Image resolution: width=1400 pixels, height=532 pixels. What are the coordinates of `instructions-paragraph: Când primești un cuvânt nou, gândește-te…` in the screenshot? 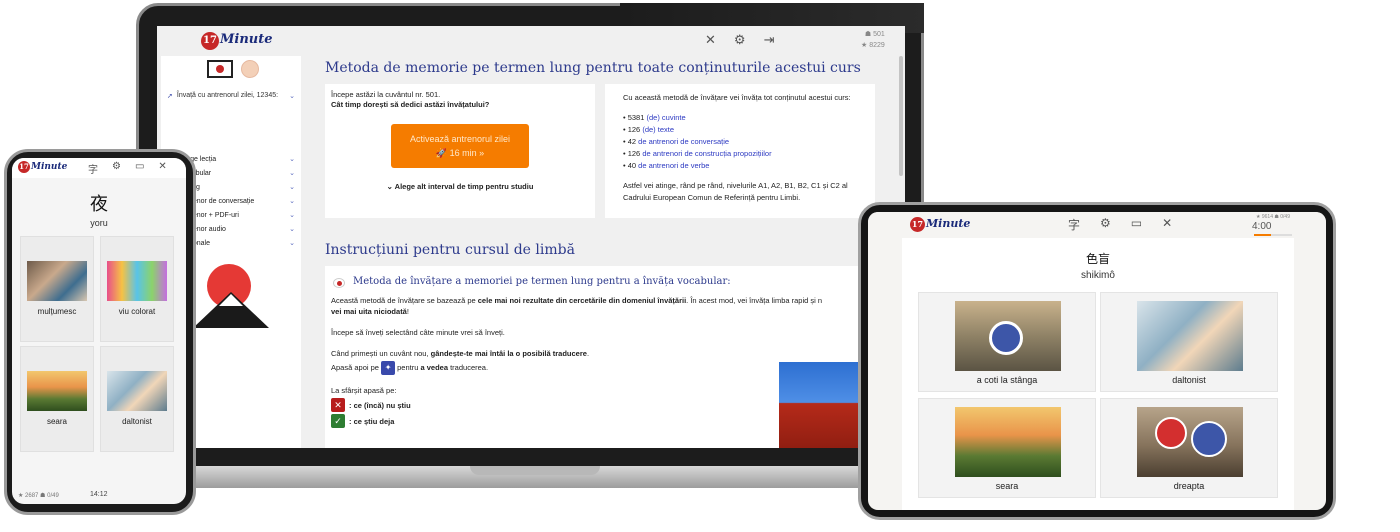 It's located at (605, 353).